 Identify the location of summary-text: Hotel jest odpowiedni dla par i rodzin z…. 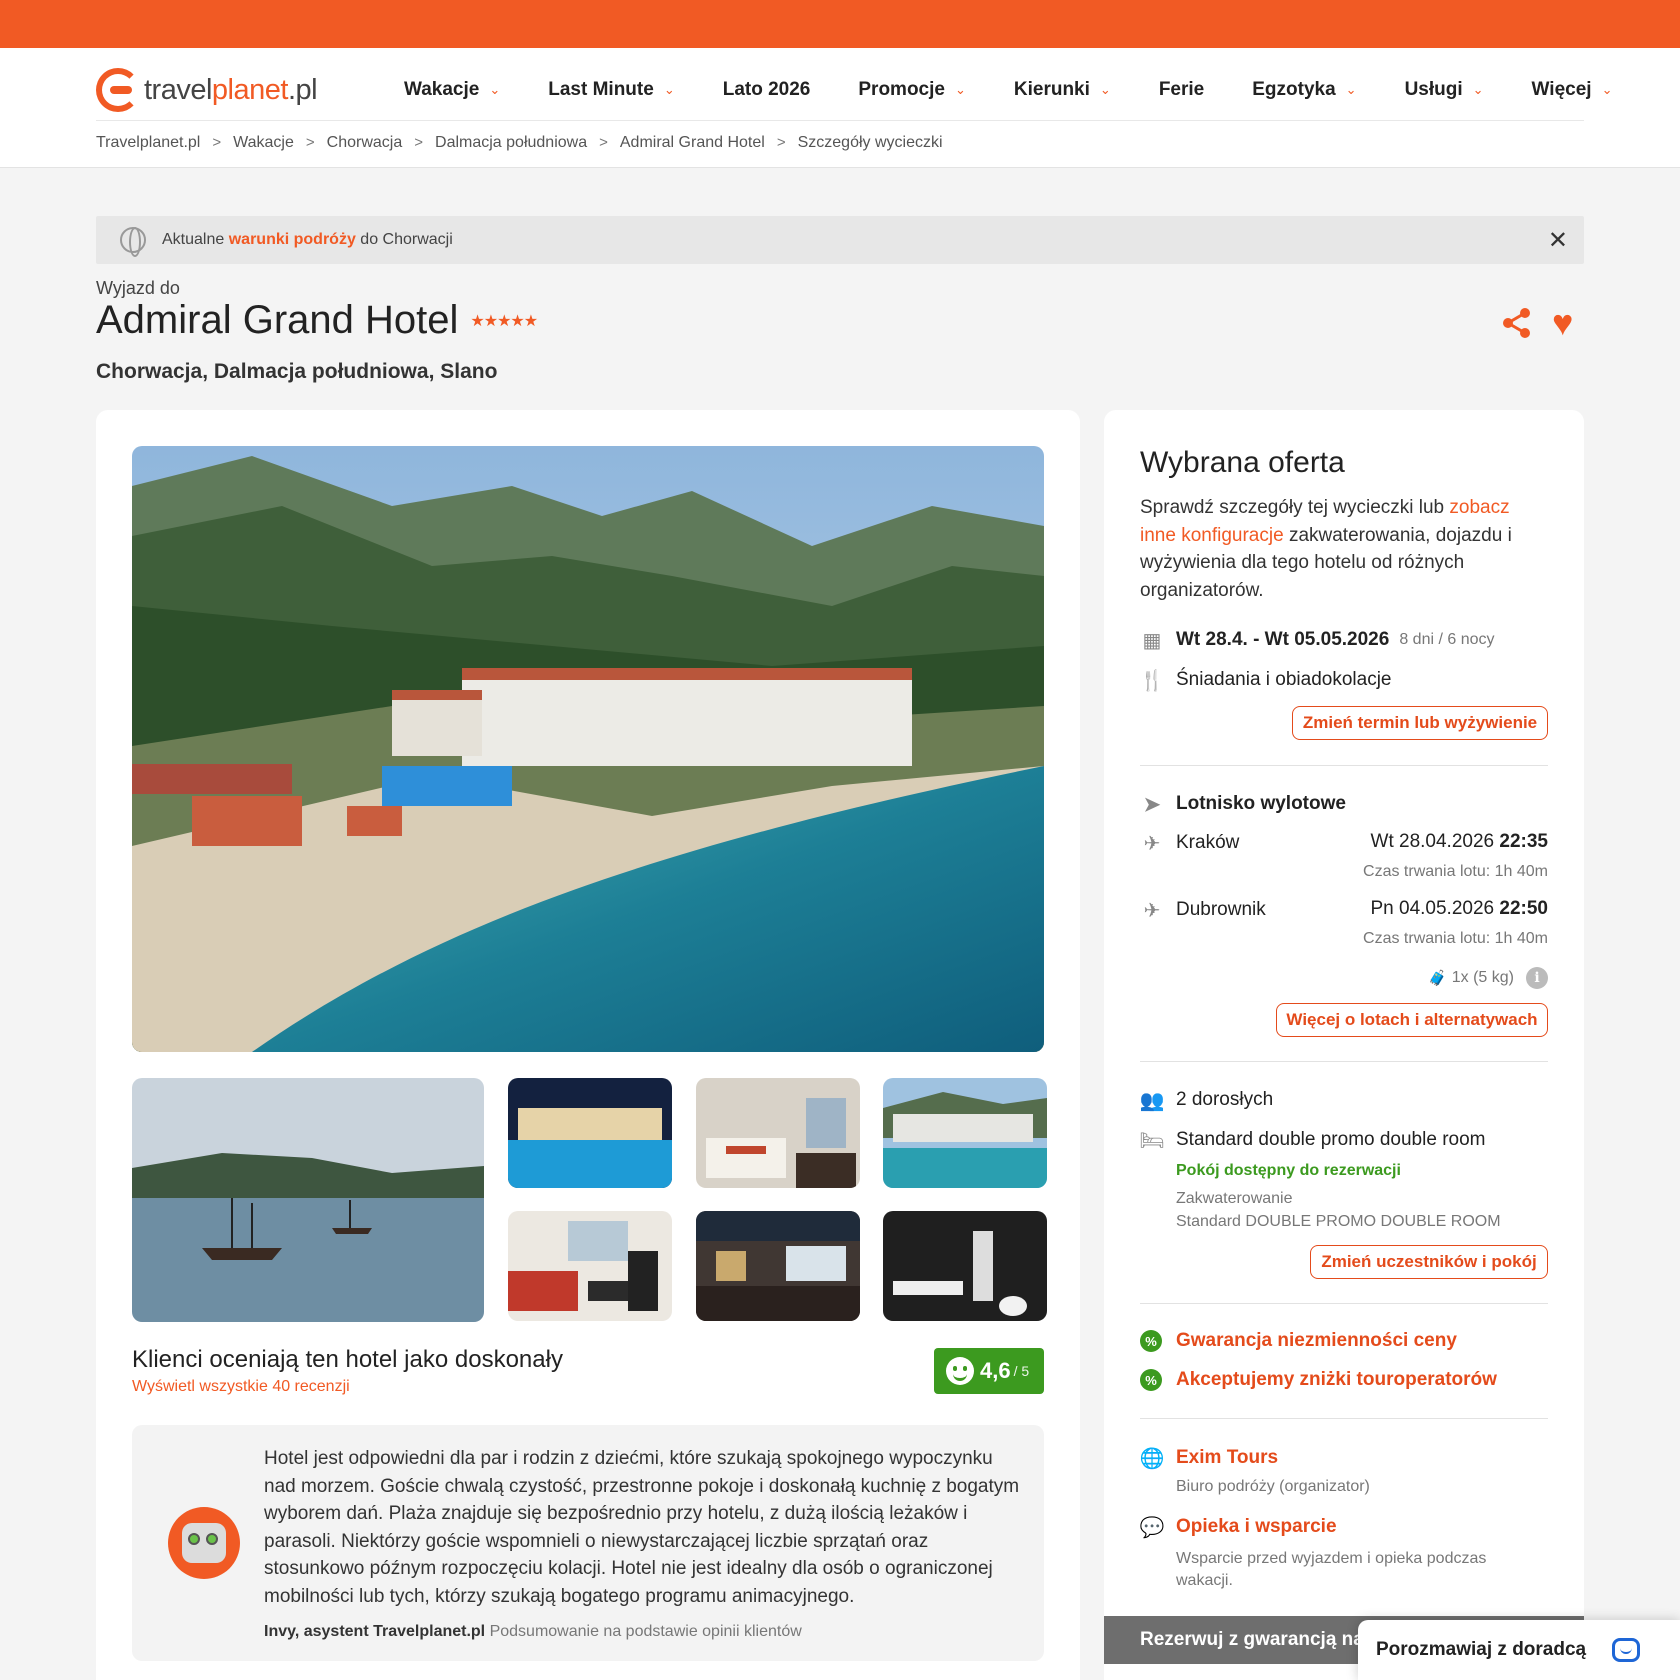
(642, 1527).